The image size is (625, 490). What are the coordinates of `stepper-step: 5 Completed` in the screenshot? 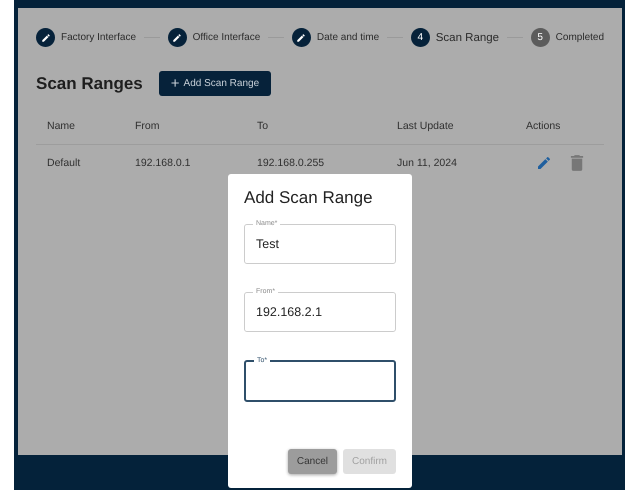 It's located at (567, 37).